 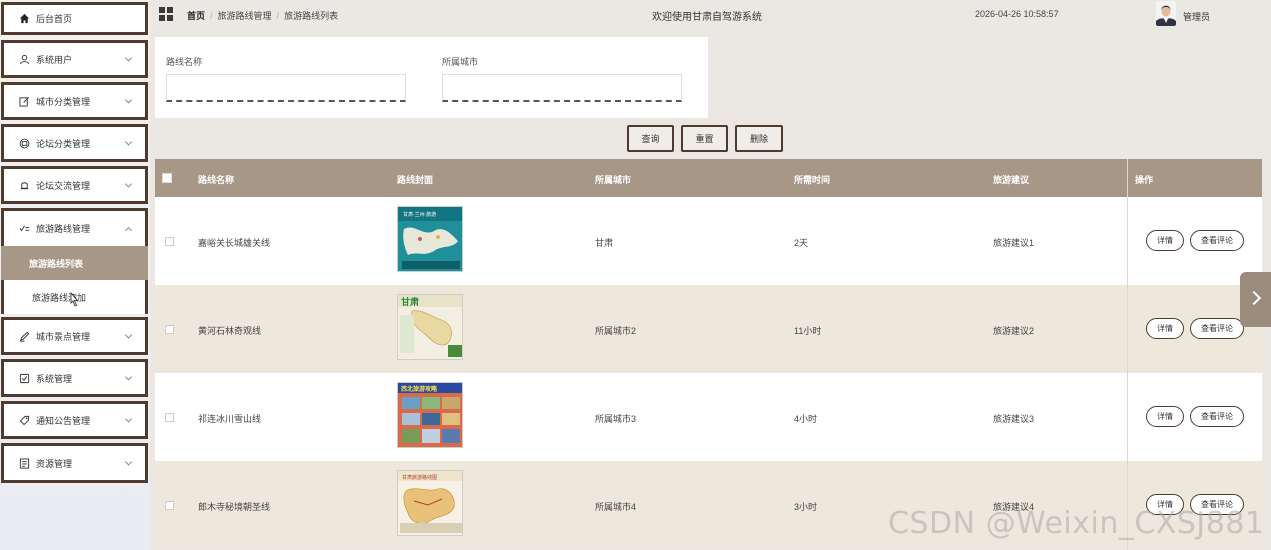 What do you see at coordinates (430, 503) in the screenshot?
I see `route-cover-image: 甘肃旅游路线图` at bounding box center [430, 503].